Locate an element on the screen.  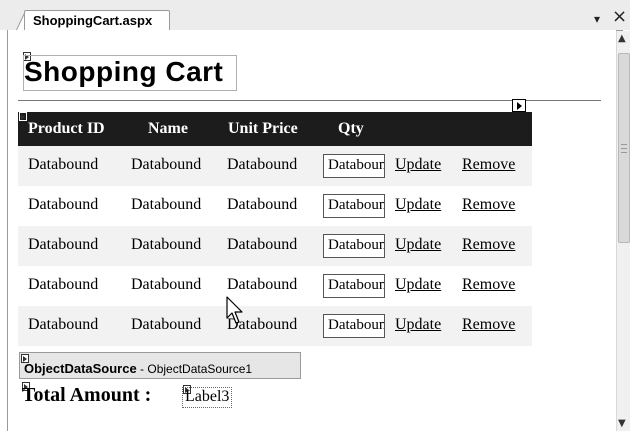
grip-icon is located at coordinates (624, 148).